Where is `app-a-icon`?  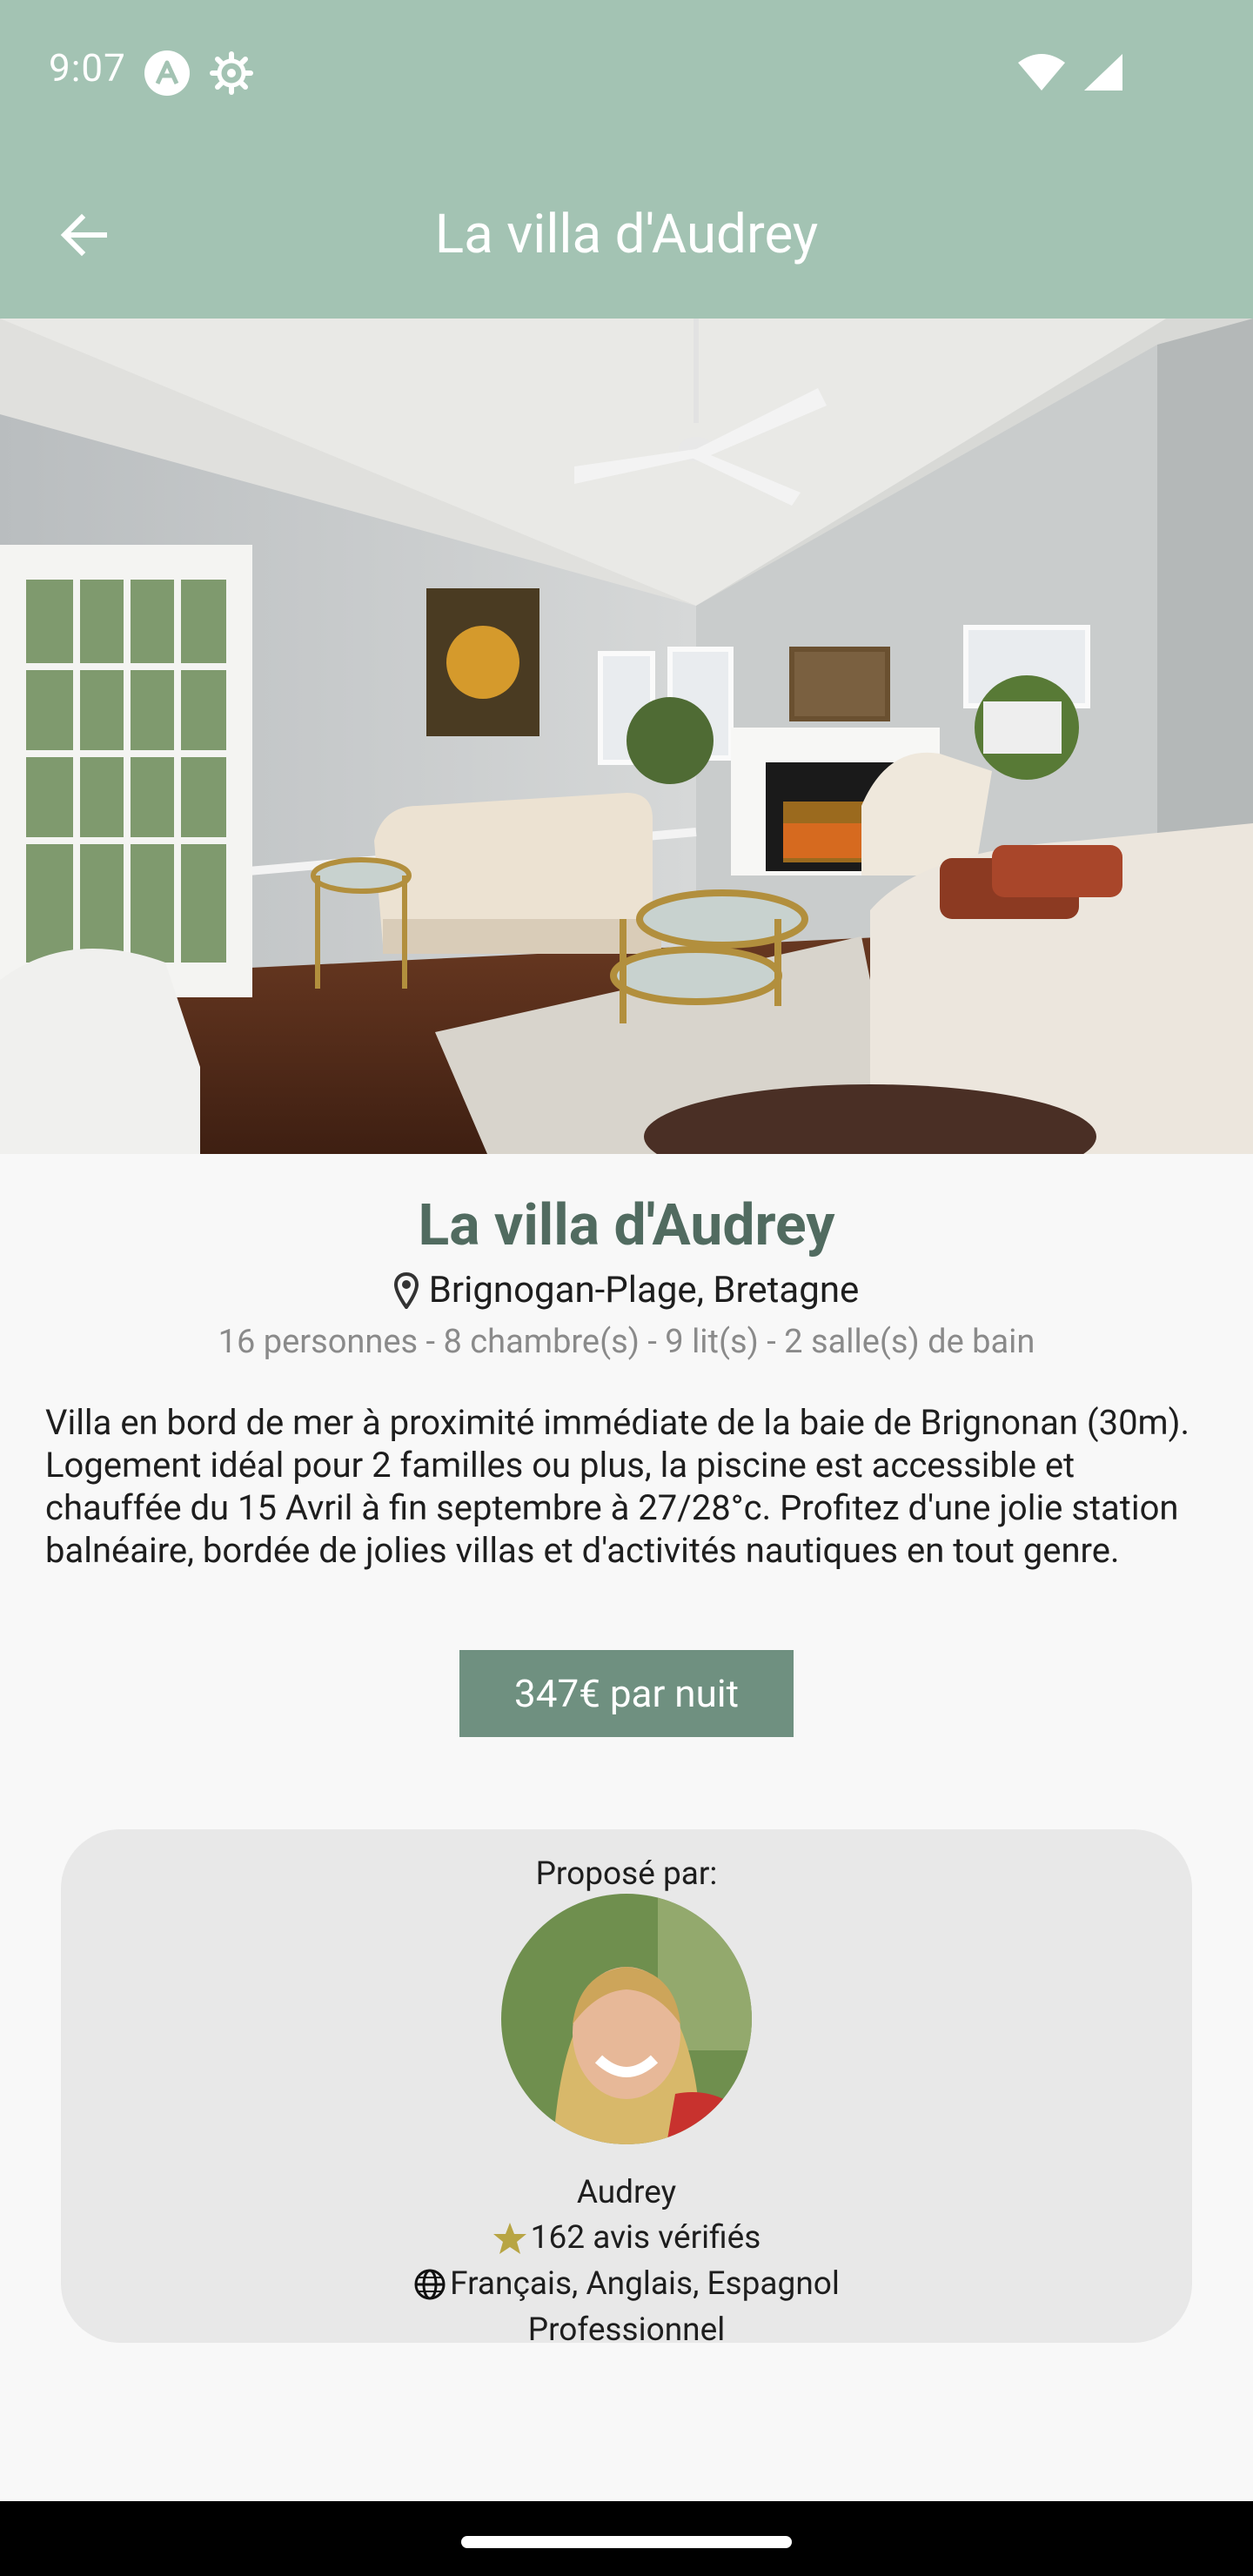 app-a-icon is located at coordinates (167, 73).